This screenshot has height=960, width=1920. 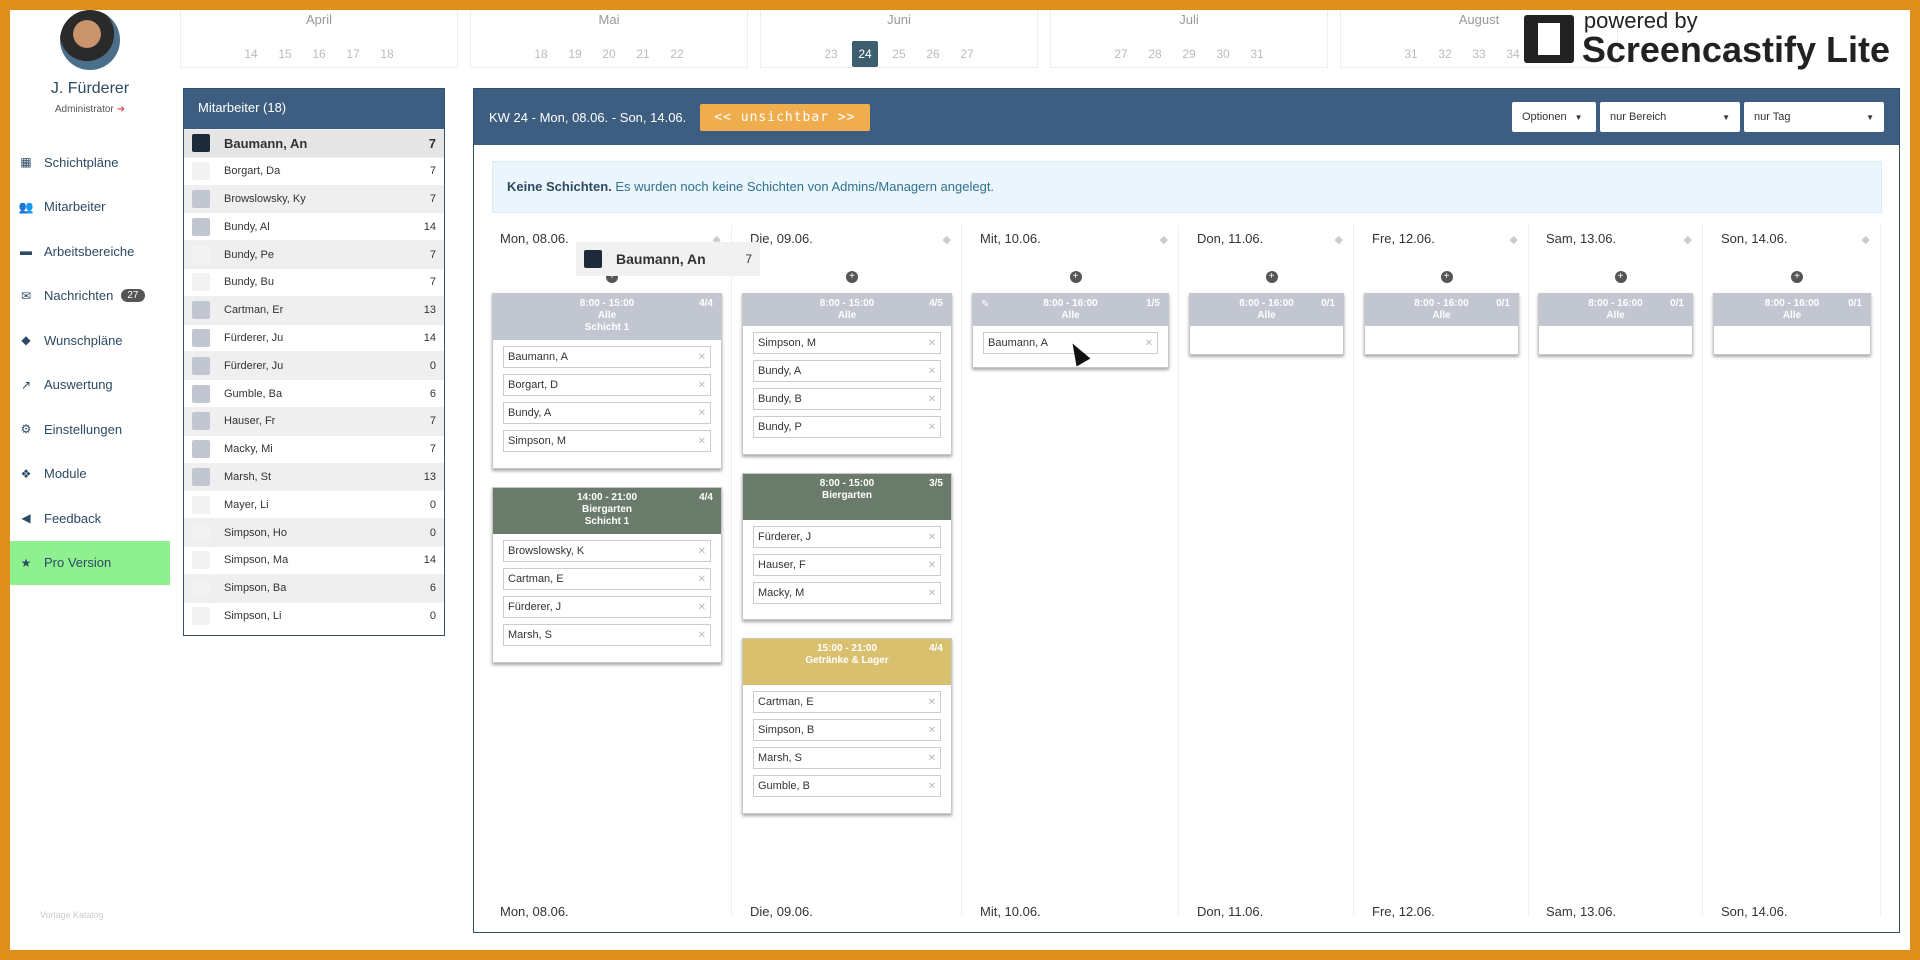 I want to click on employee-row: Simpson, Ba 6, so click(x=314, y=587).